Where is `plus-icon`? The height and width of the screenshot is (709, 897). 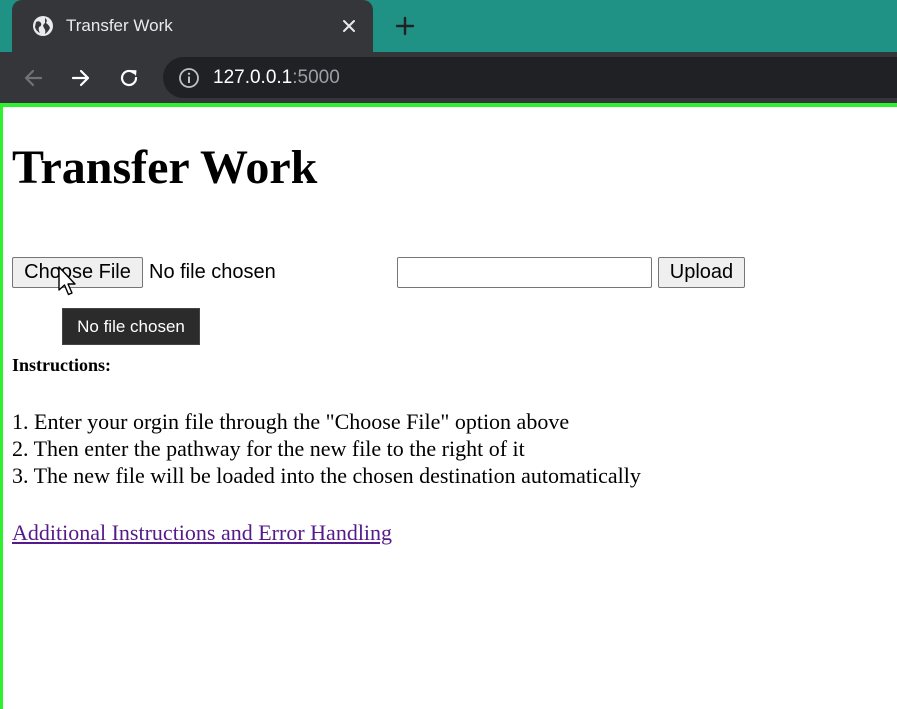
plus-icon is located at coordinates (405, 26).